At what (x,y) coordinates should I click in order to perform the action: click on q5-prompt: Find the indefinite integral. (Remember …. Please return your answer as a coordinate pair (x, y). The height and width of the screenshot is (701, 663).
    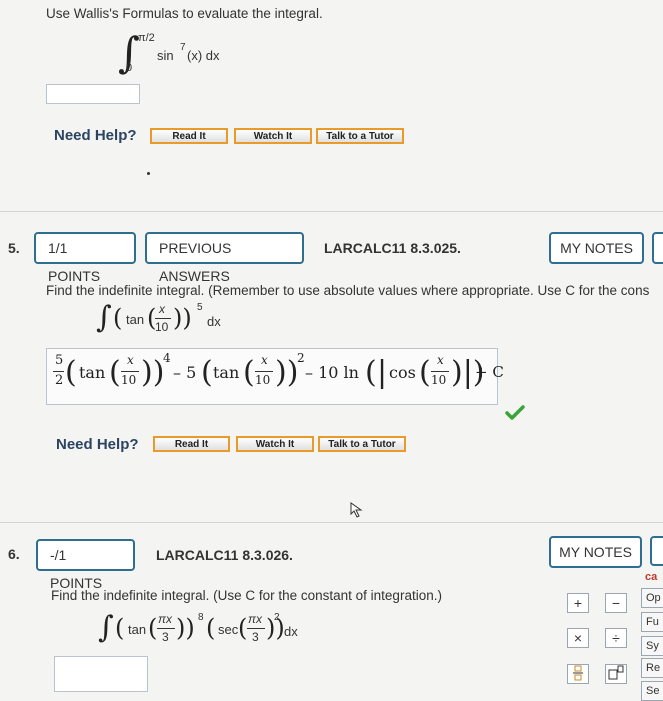
    Looking at the image, I should click on (348, 290).